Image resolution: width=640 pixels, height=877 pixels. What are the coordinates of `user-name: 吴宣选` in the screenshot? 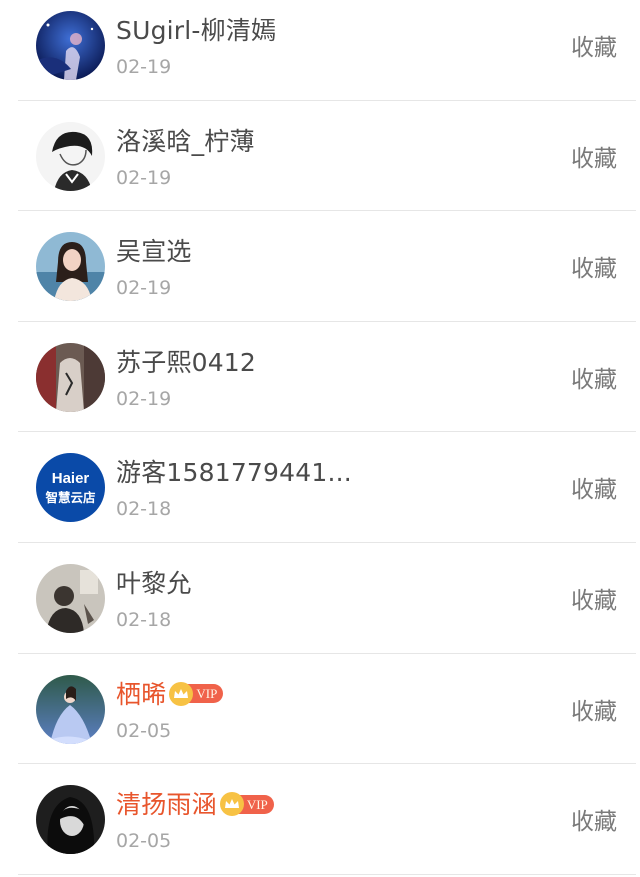 It's located at (154, 250).